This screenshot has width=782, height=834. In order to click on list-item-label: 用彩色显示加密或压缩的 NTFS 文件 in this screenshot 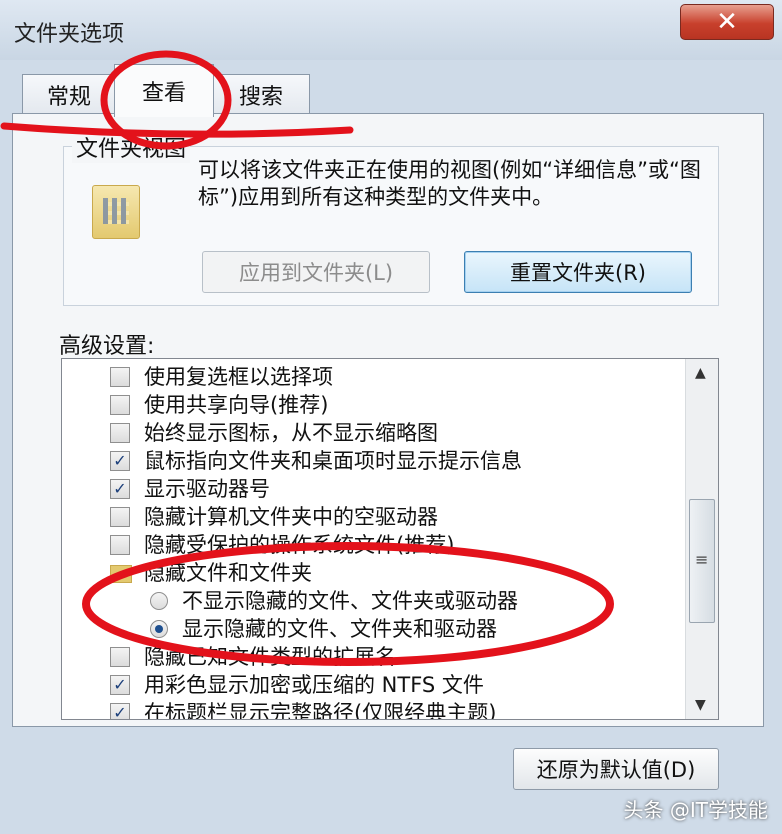, I will do `click(314, 685)`.